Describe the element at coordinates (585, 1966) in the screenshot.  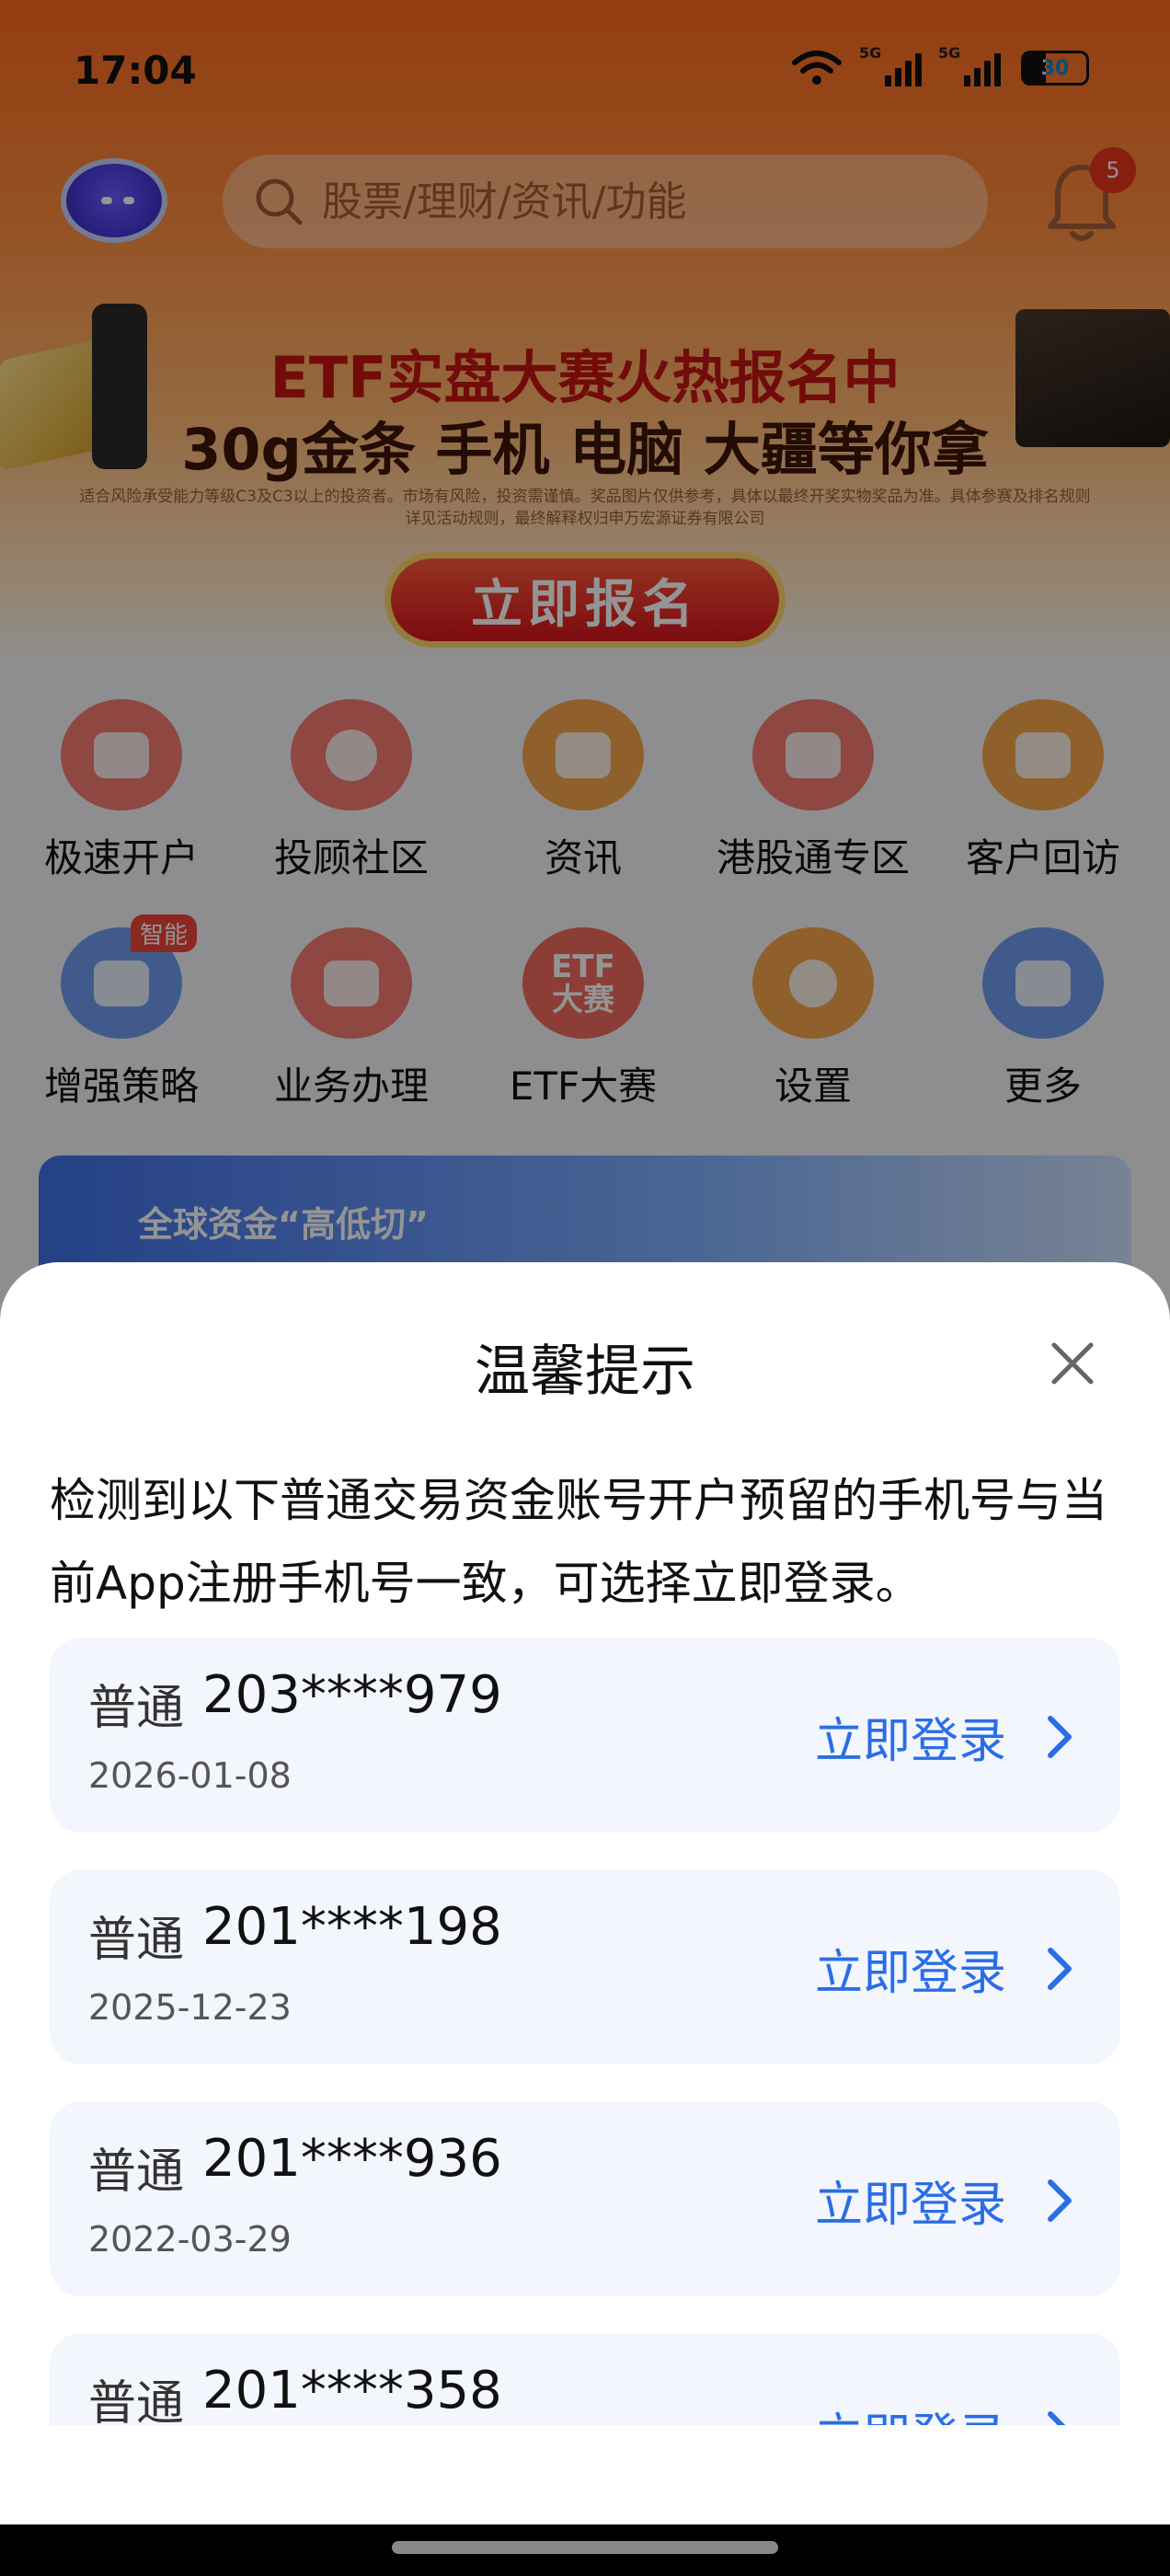
I see `account-card: 普通 201****198 2025-12-23 立即登录` at that location.